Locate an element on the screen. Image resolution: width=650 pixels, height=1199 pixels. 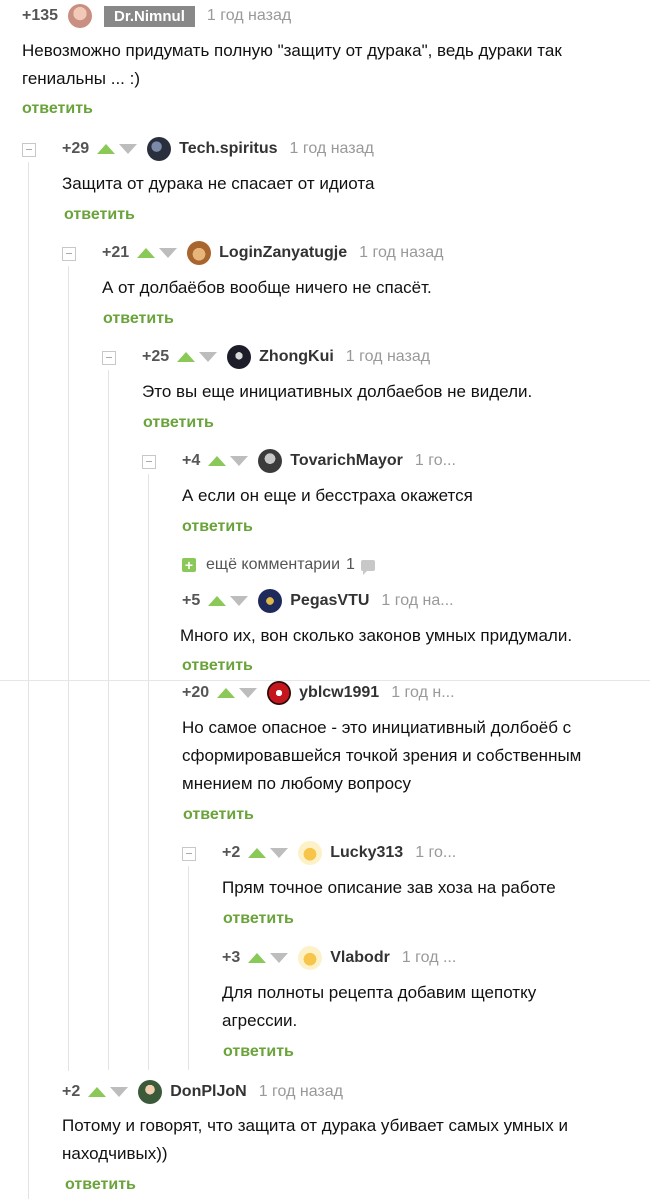
username: Dr.Nimnul is located at coordinates (149, 16).